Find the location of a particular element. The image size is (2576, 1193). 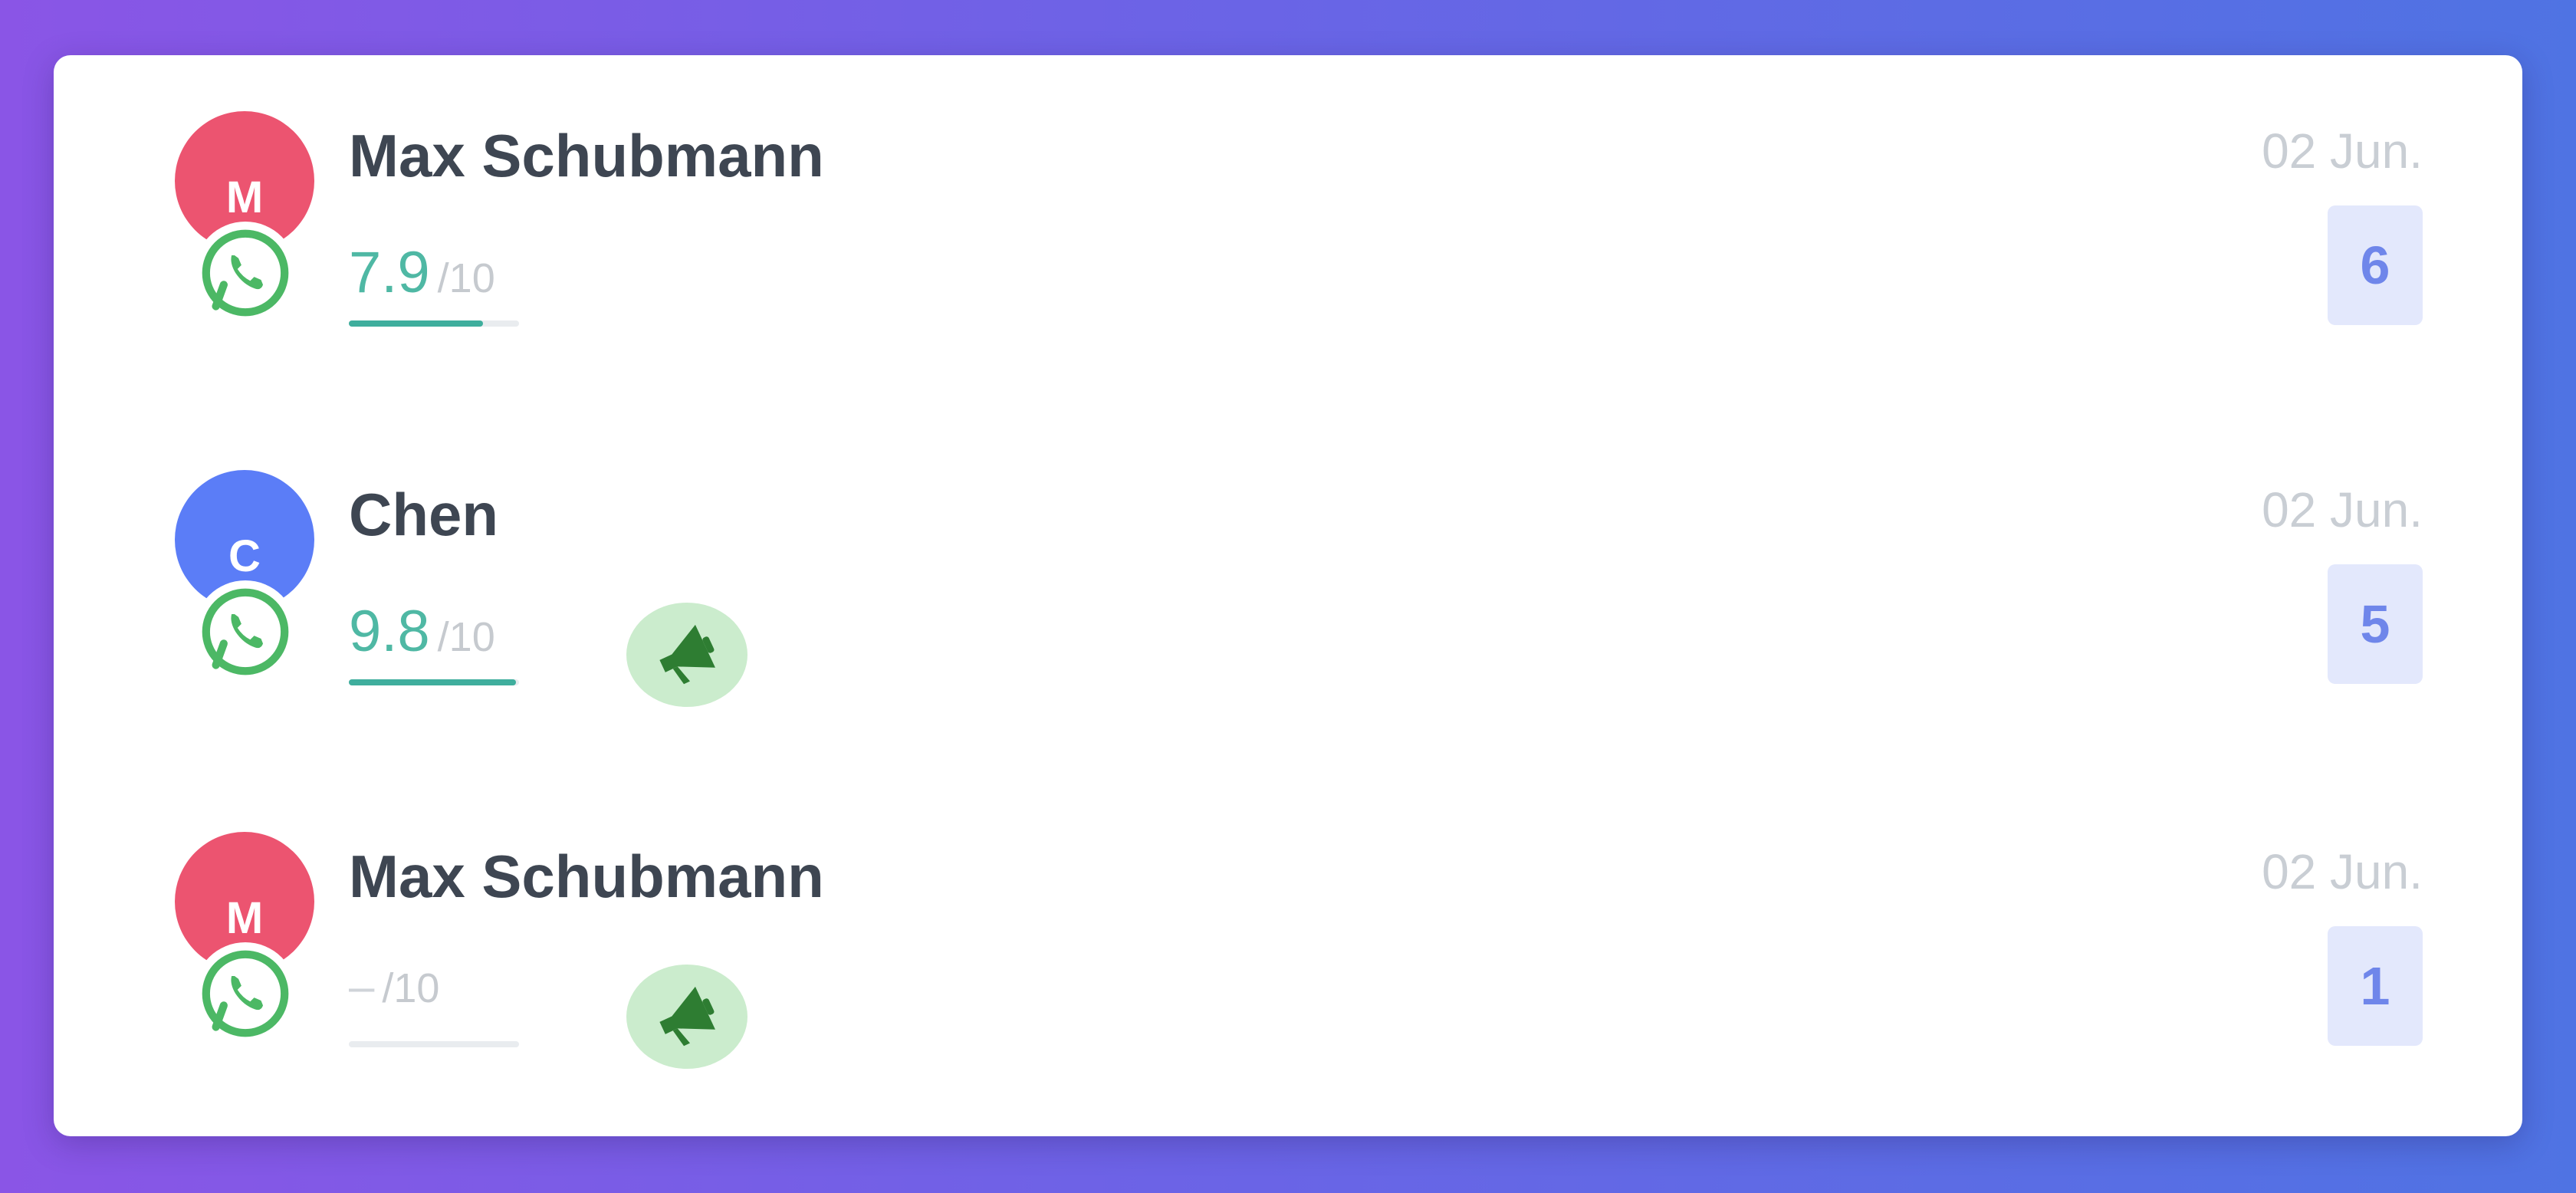

score-value: – is located at coordinates (362, 986).